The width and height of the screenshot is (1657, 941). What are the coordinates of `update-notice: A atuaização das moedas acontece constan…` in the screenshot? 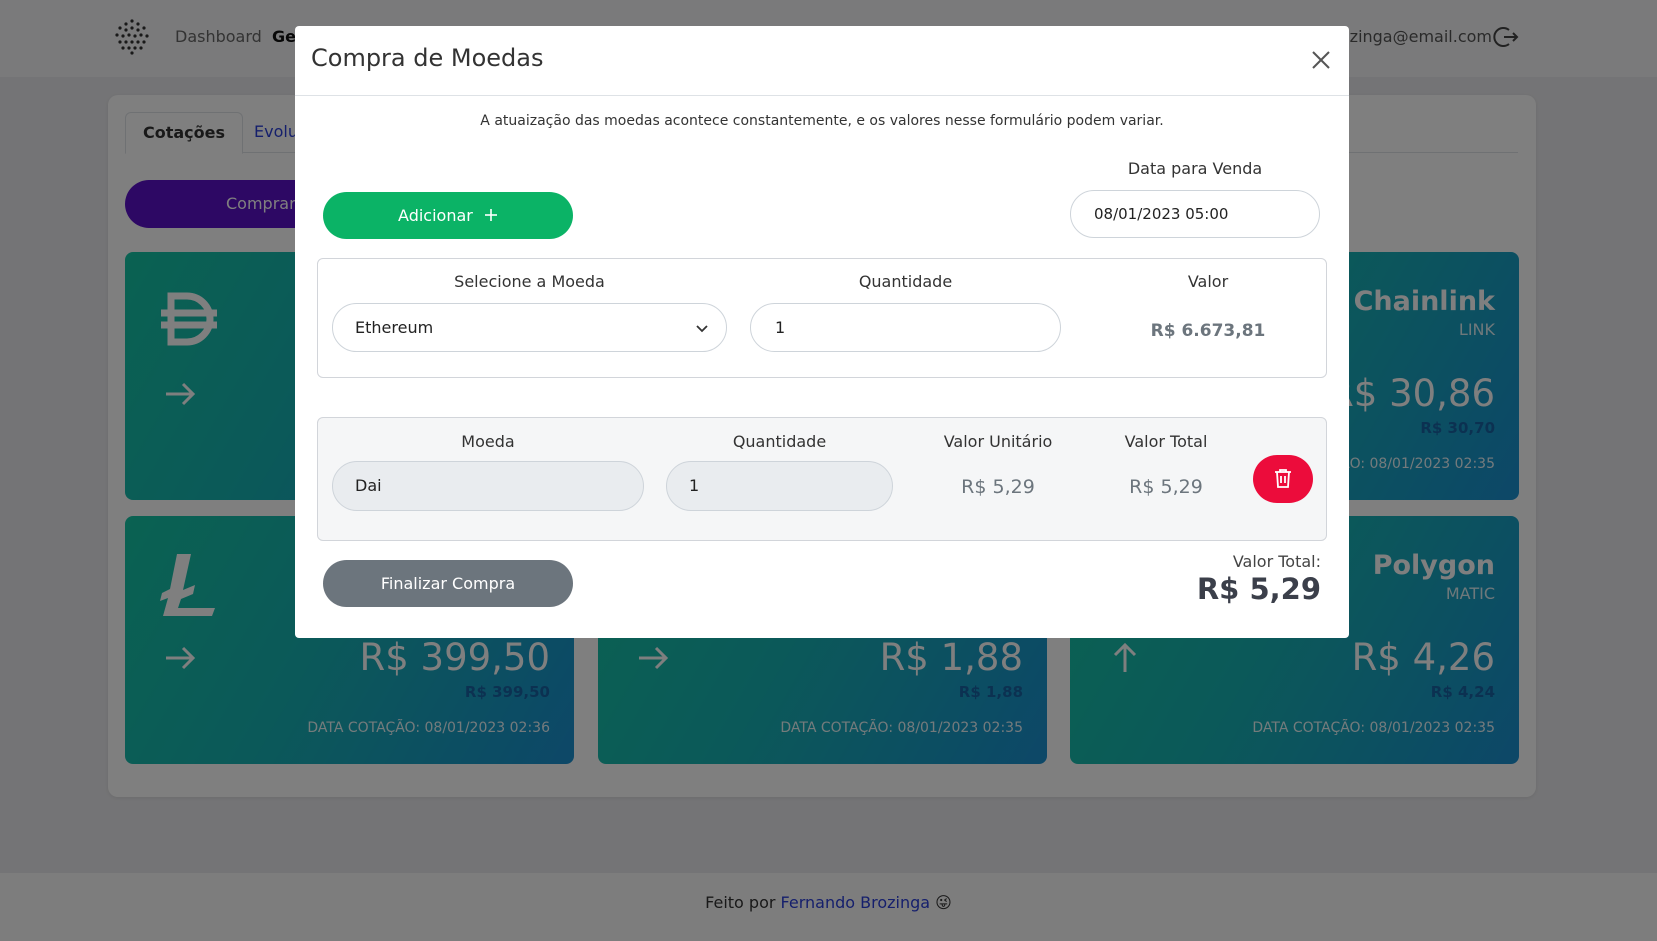 It's located at (822, 121).